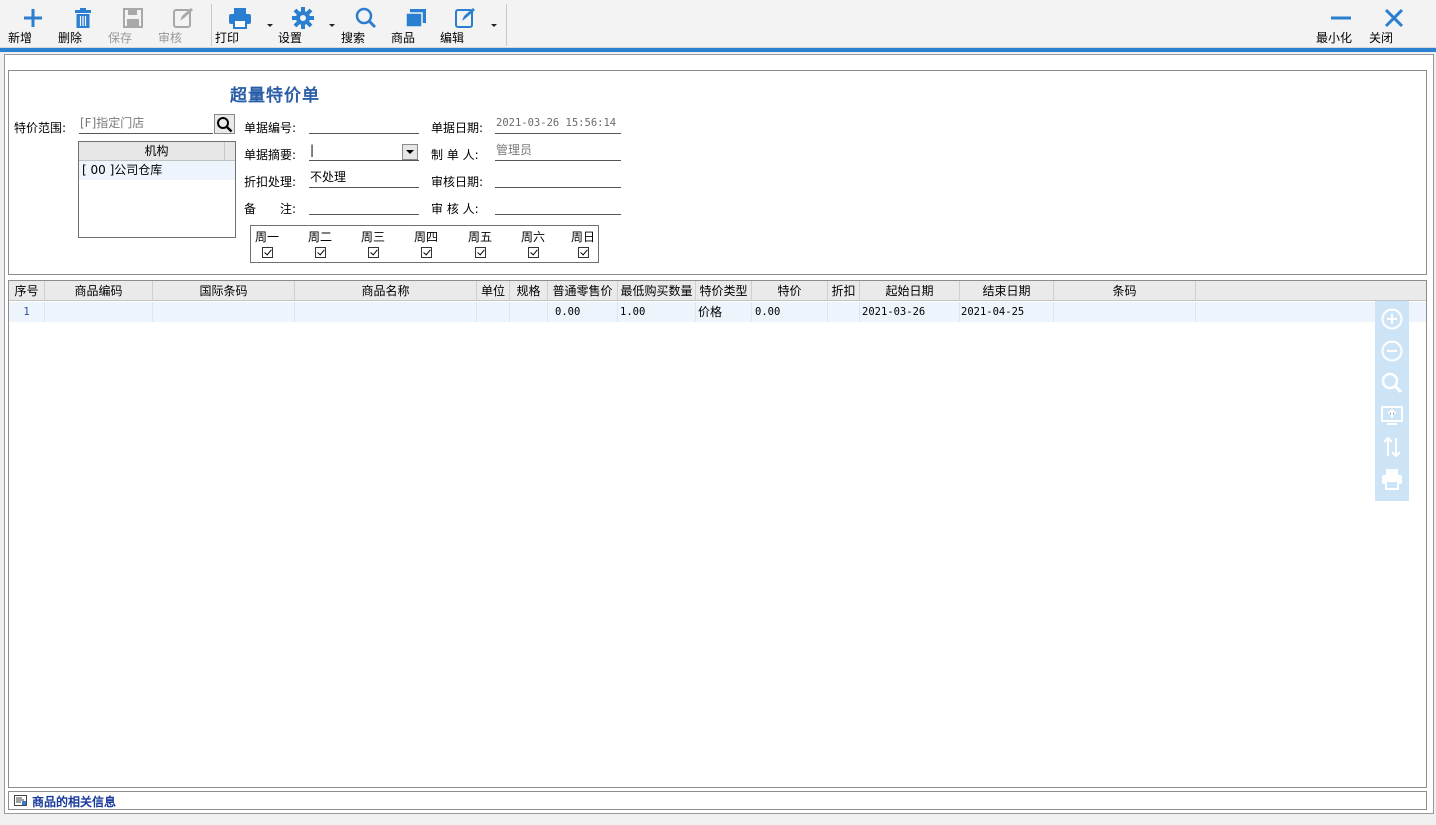  I want to click on col-header-min-qty: 最低购买数量, so click(657, 291).